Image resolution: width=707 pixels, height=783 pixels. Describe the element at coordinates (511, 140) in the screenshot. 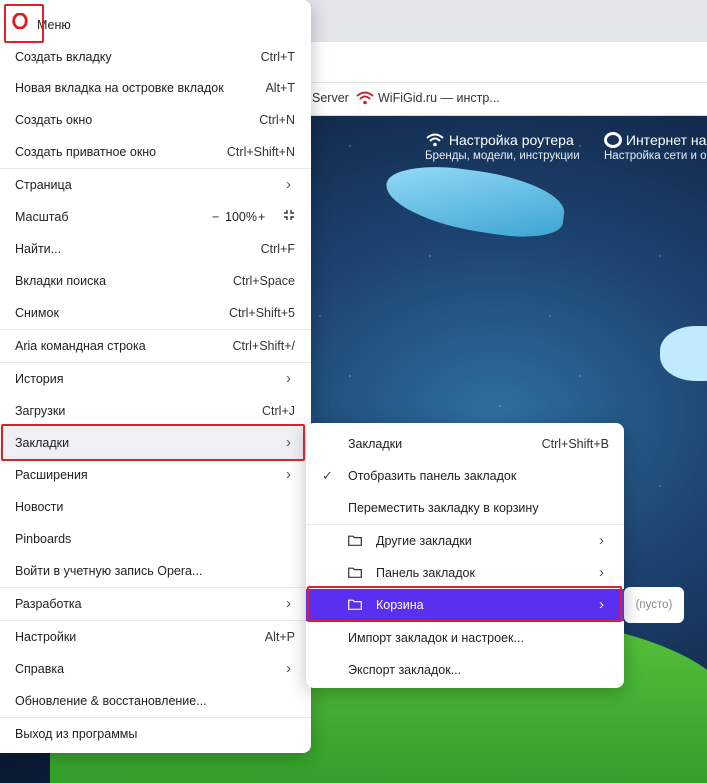

I see `promo-title: Настройка роутера` at that location.